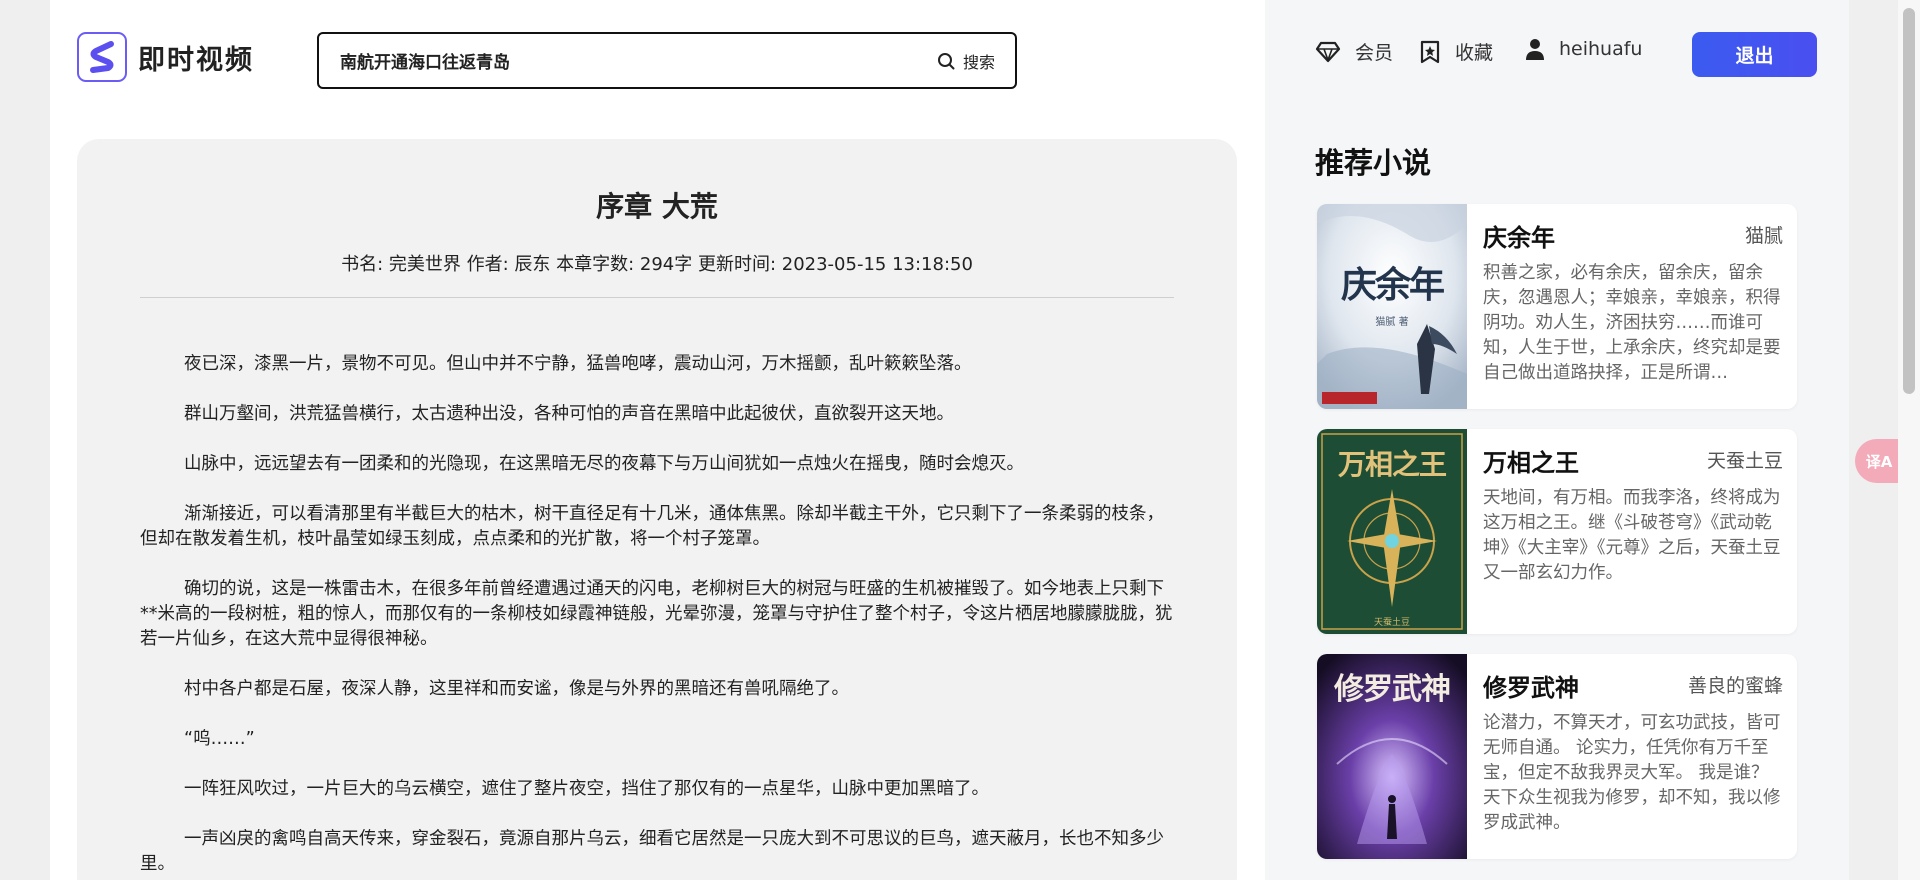 The width and height of the screenshot is (1920, 880). Describe the element at coordinates (1328, 51) in the screenshot. I see `diamond-icon` at that location.